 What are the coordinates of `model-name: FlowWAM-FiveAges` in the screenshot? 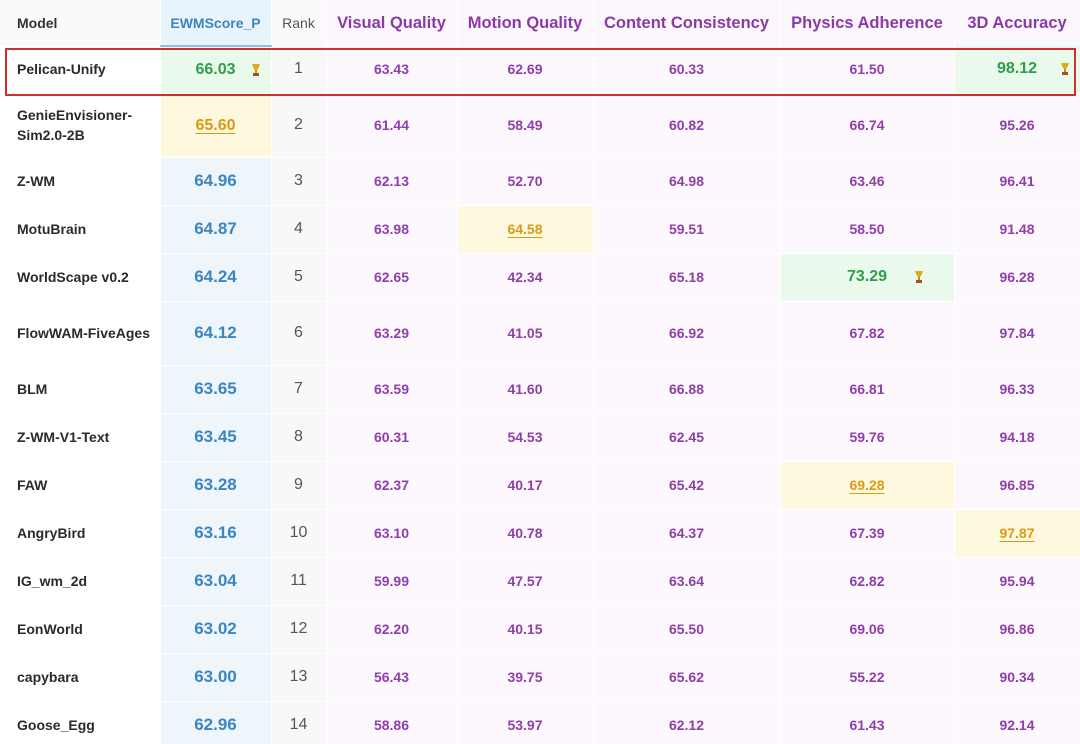 It's located at (80, 333).